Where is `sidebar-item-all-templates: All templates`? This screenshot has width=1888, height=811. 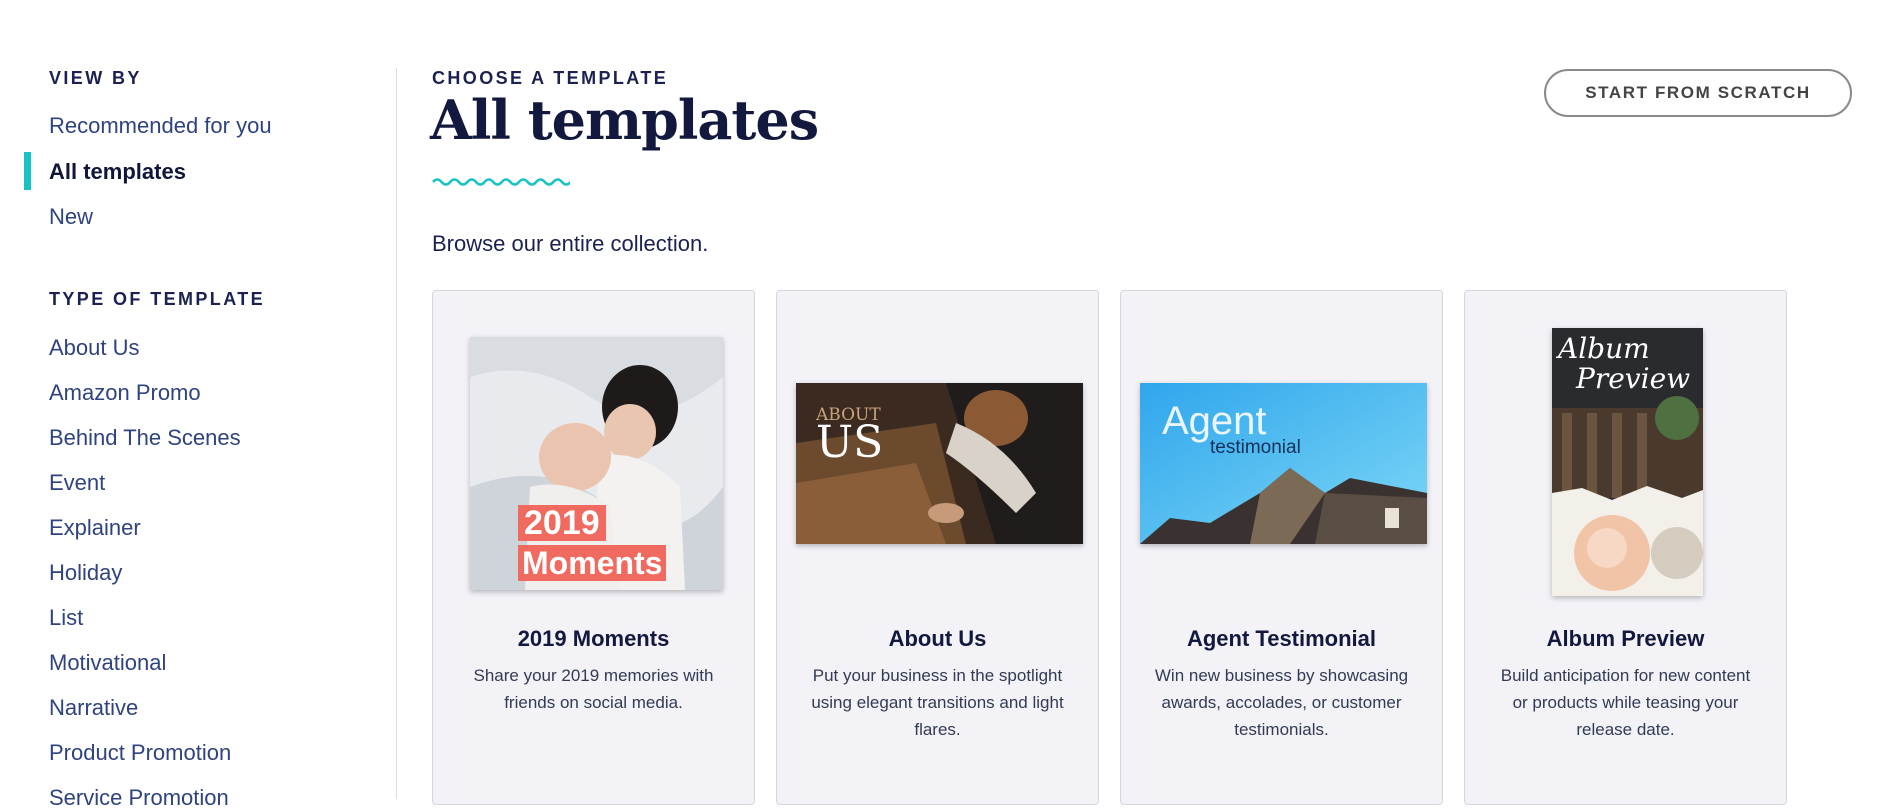
sidebar-item-all-templates: All templates is located at coordinates (117, 172).